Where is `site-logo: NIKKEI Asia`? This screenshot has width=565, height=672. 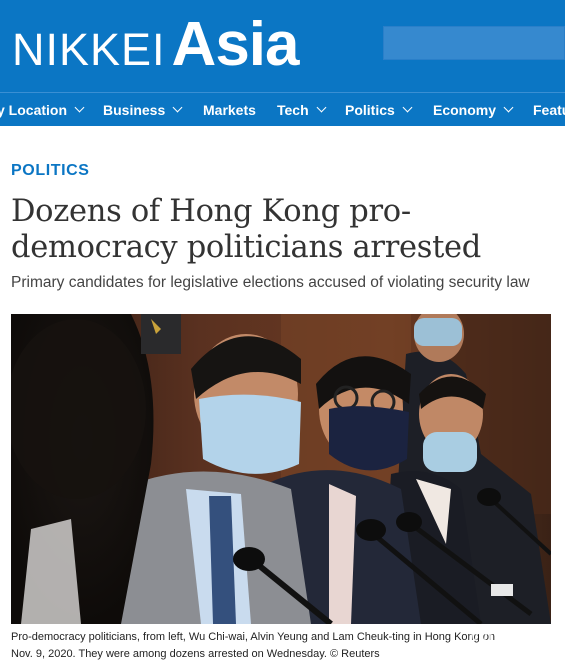 site-logo: NIKKEI Asia is located at coordinates (156, 45).